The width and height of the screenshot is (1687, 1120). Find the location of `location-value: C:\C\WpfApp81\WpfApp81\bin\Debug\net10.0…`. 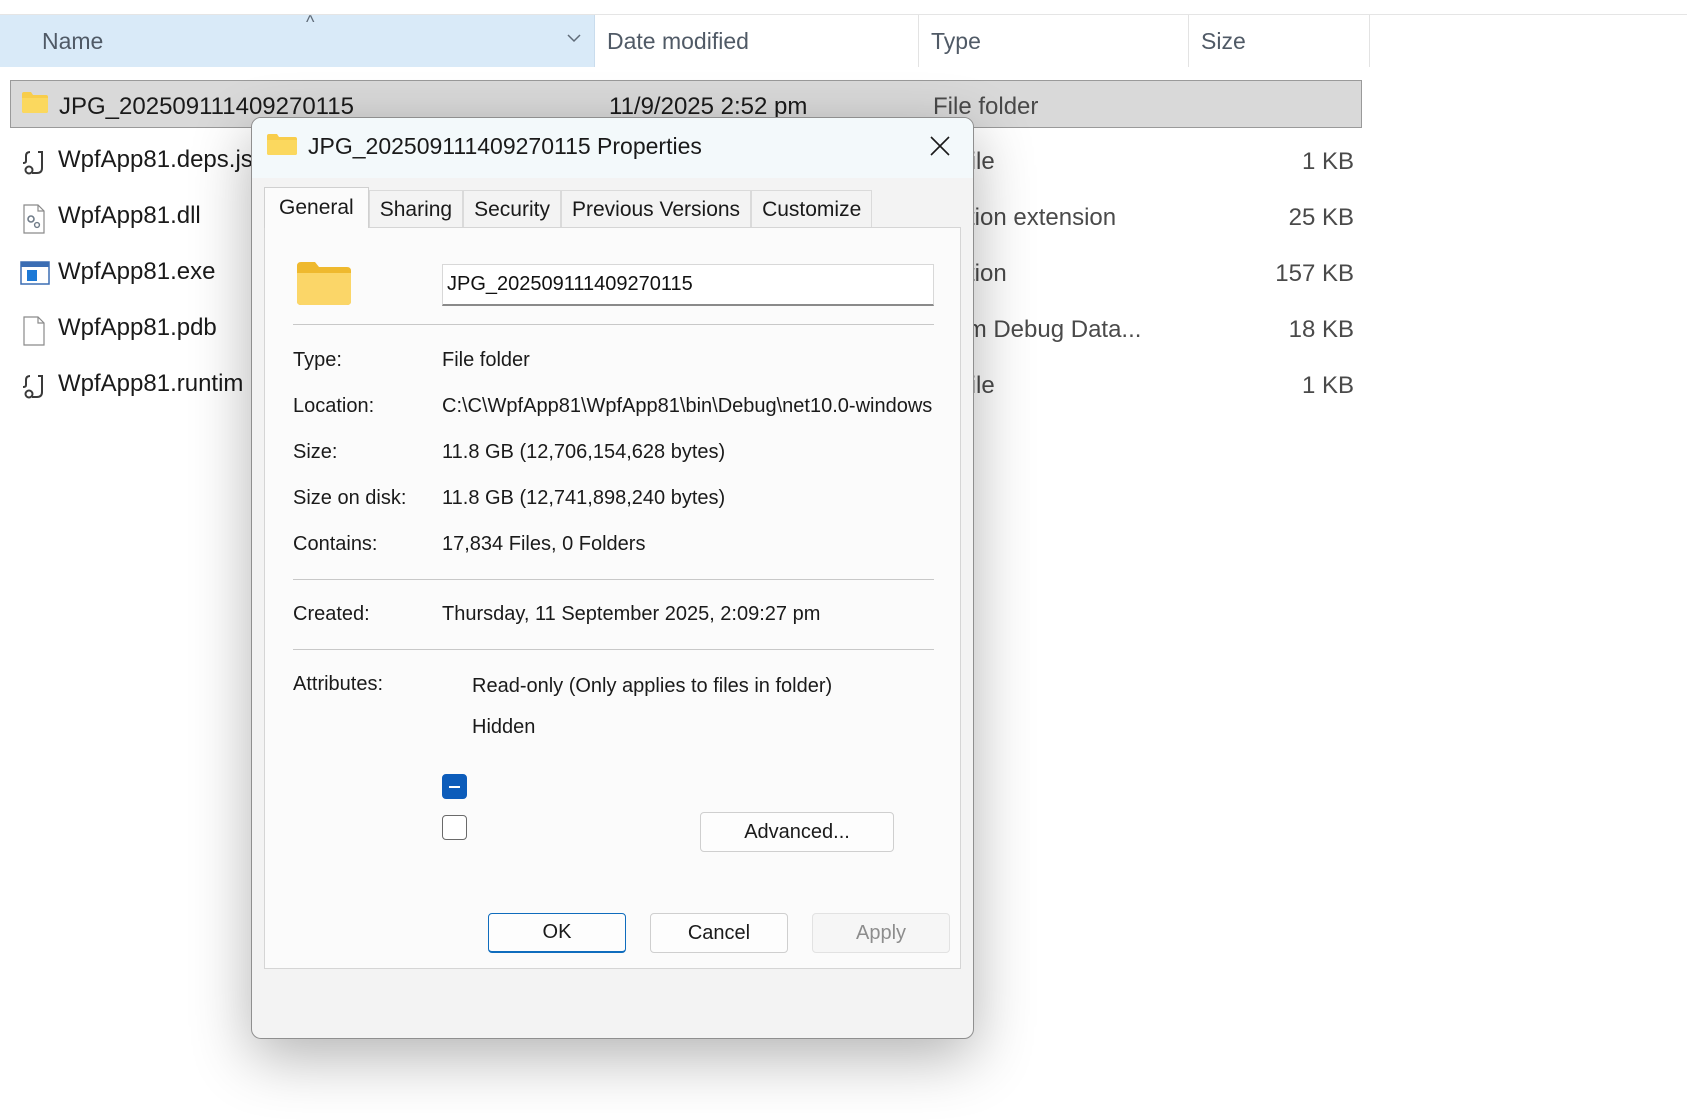

location-value: C:\C\WpfApp81\WpfApp81\bin\Debug\net10.0… is located at coordinates (688, 406).